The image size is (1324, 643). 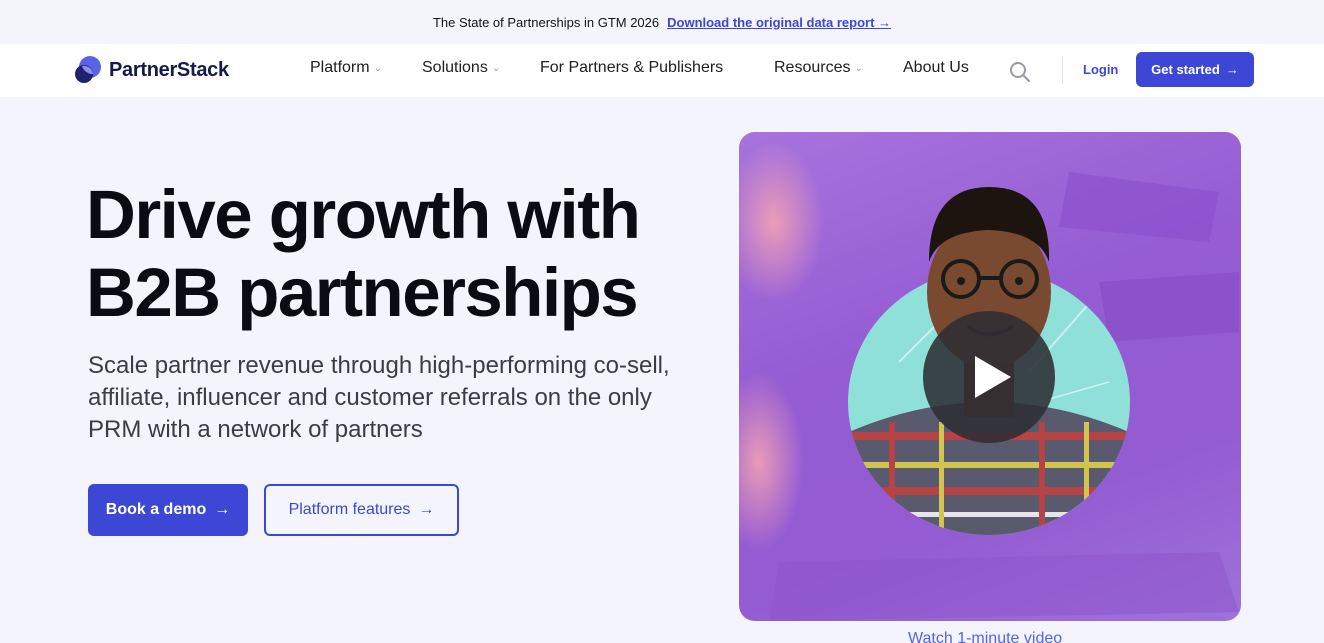 What do you see at coordinates (169, 69) in the screenshot?
I see `brand-name: PartnerStack` at bounding box center [169, 69].